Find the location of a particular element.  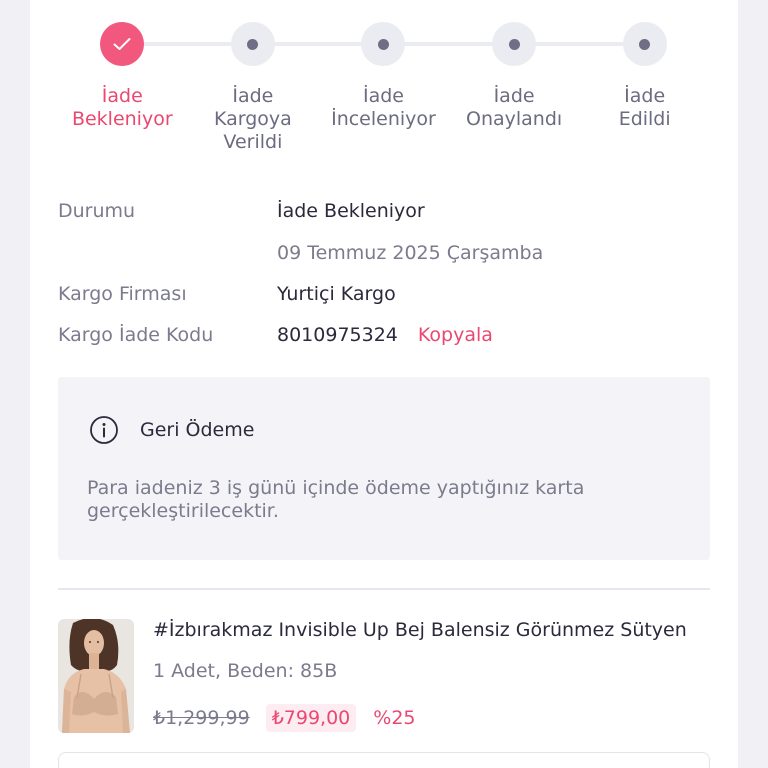

step-label: İade İnceleniyor is located at coordinates (383, 108).